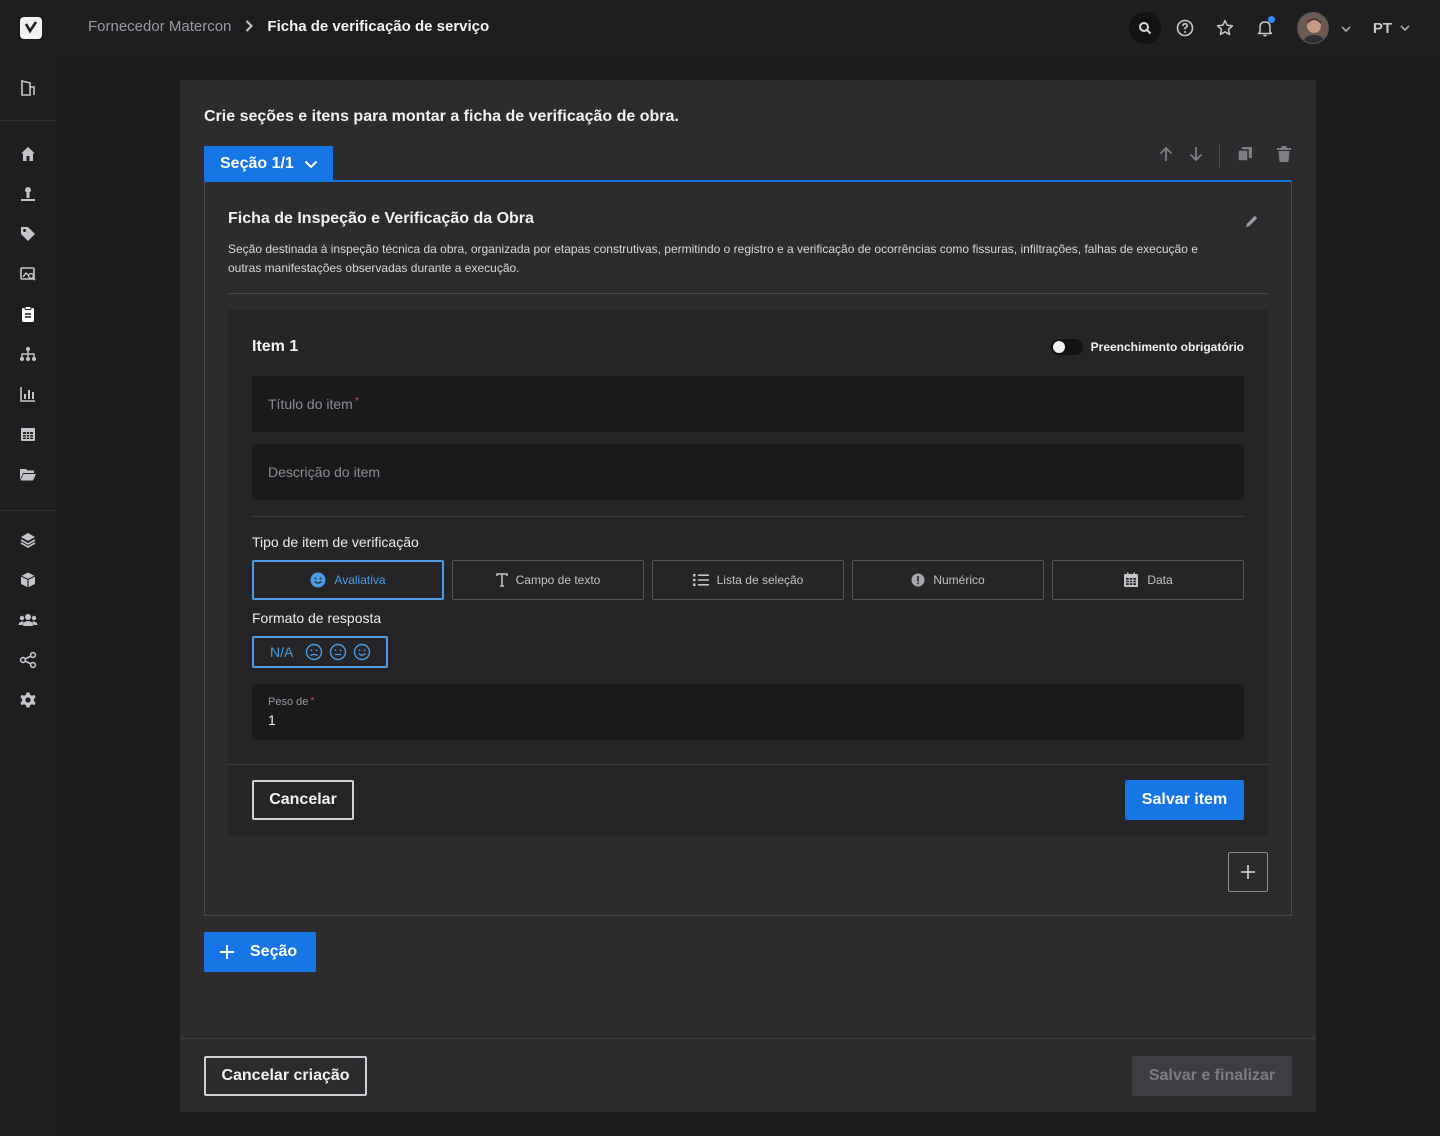 This screenshot has height=1136, width=1440. I want to click on type-option-label: Campo de texto, so click(558, 580).